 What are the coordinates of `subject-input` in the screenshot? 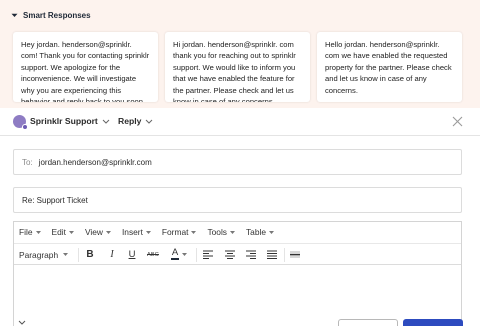 It's located at (237, 200).